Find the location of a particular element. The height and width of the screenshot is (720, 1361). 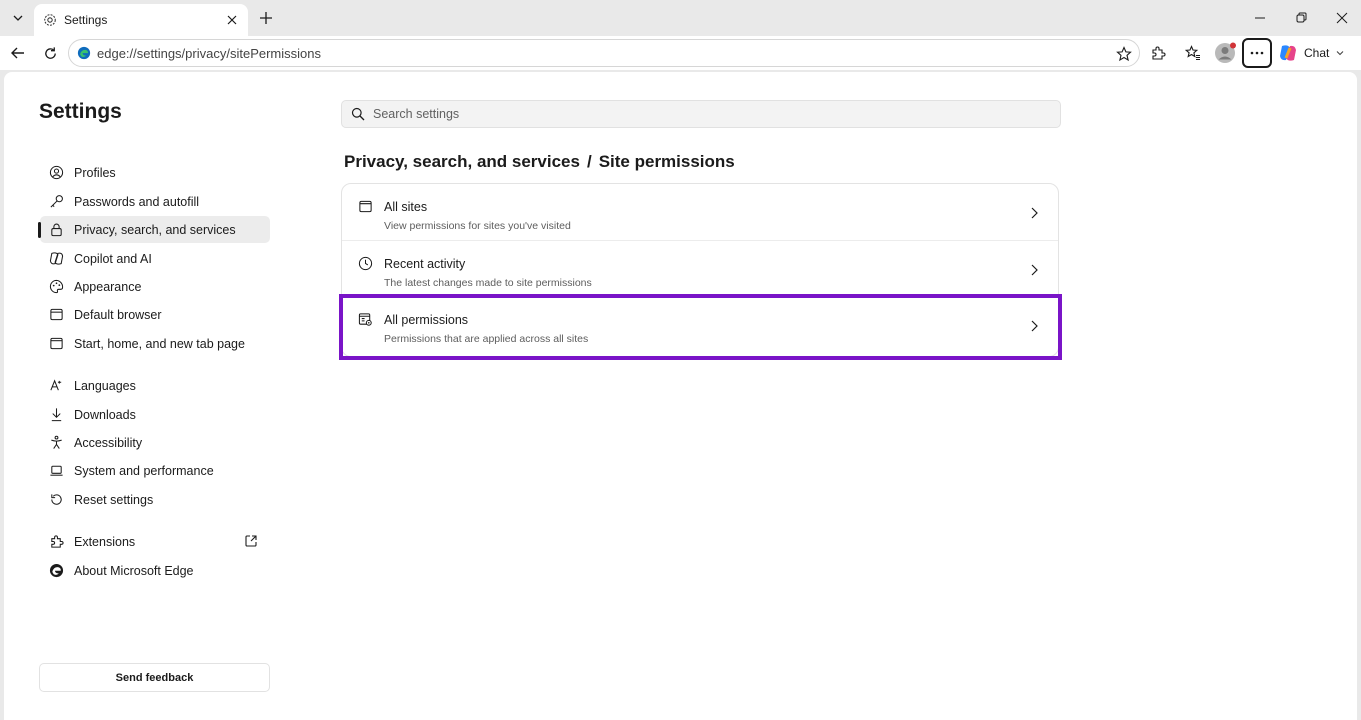

refresh-button is located at coordinates (50, 53).